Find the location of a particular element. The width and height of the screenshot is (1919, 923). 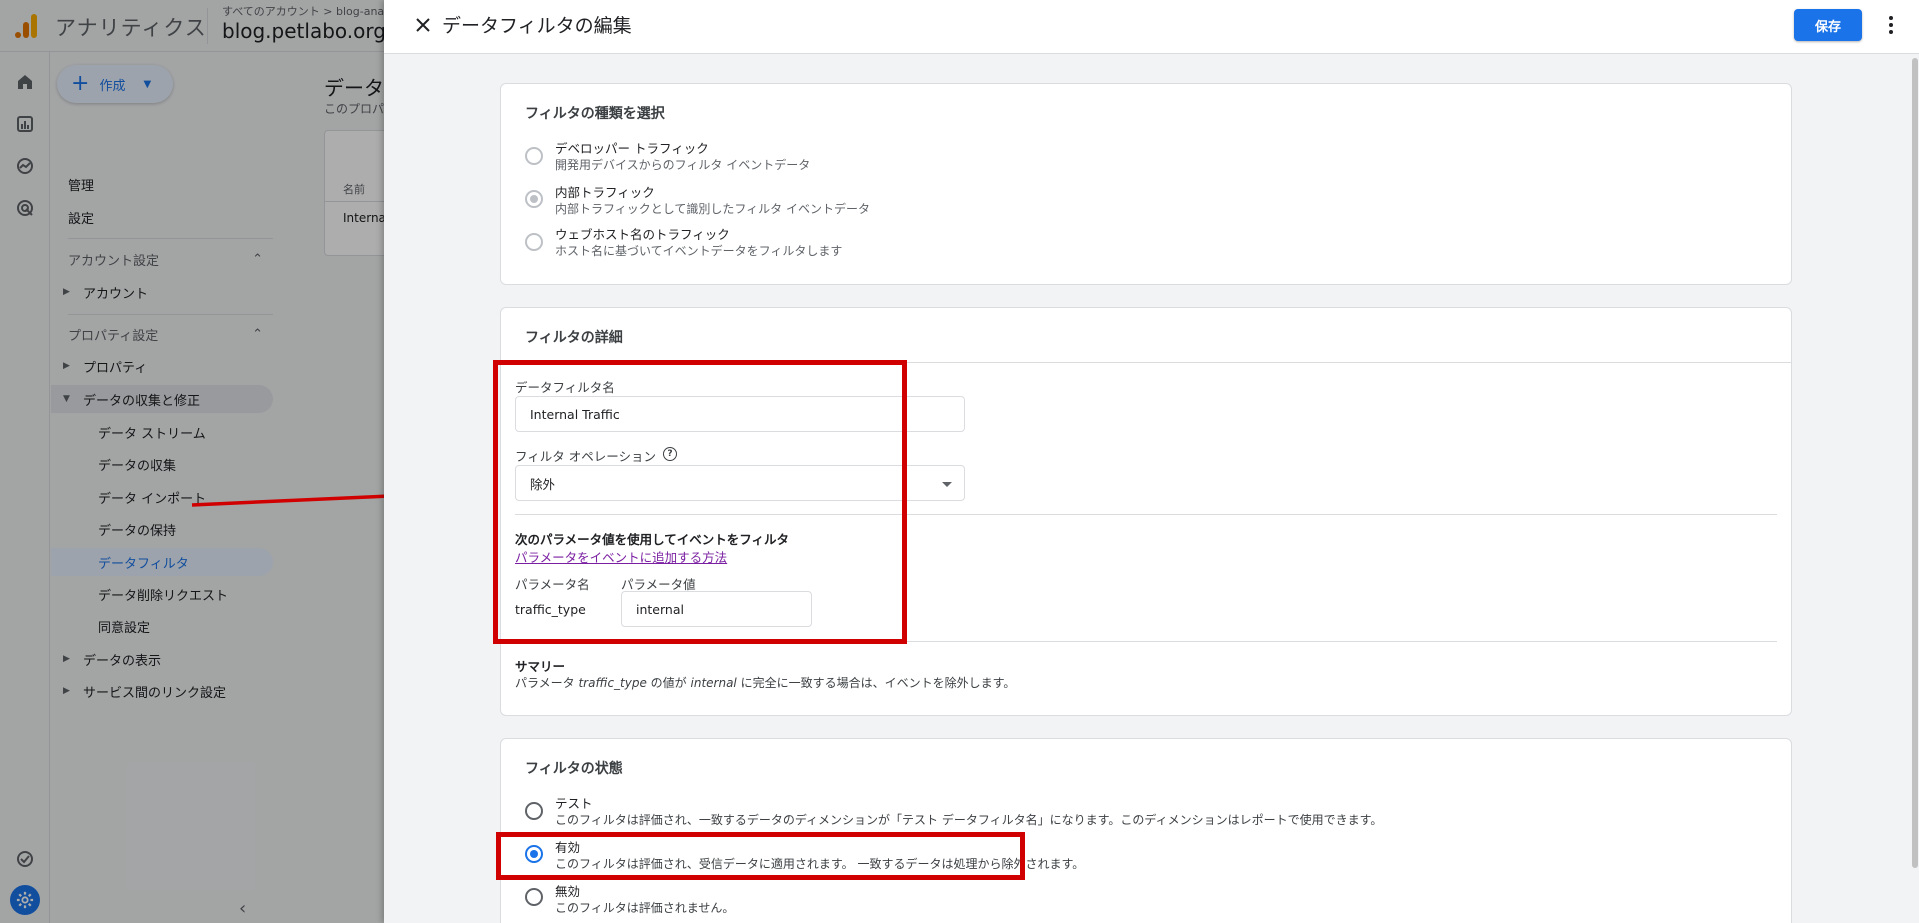

drawer-header: データフィルタの編集 保存 is located at coordinates (1151, 27).